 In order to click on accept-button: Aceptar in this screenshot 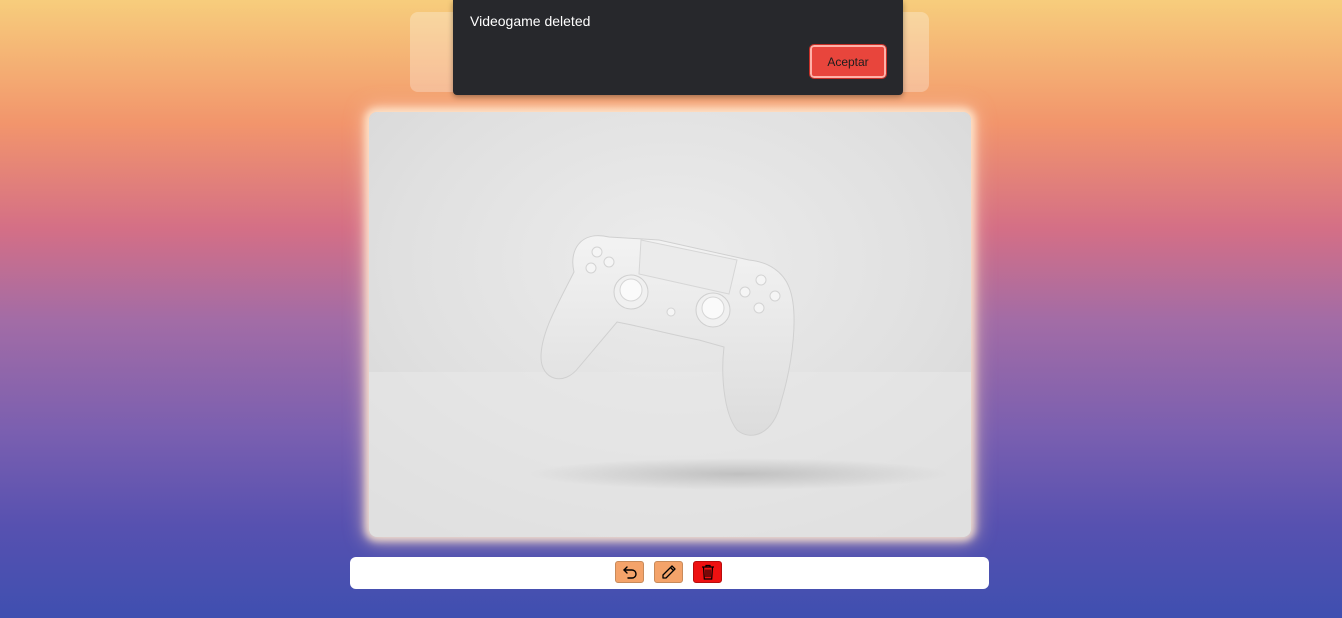, I will do `click(848, 61)`.